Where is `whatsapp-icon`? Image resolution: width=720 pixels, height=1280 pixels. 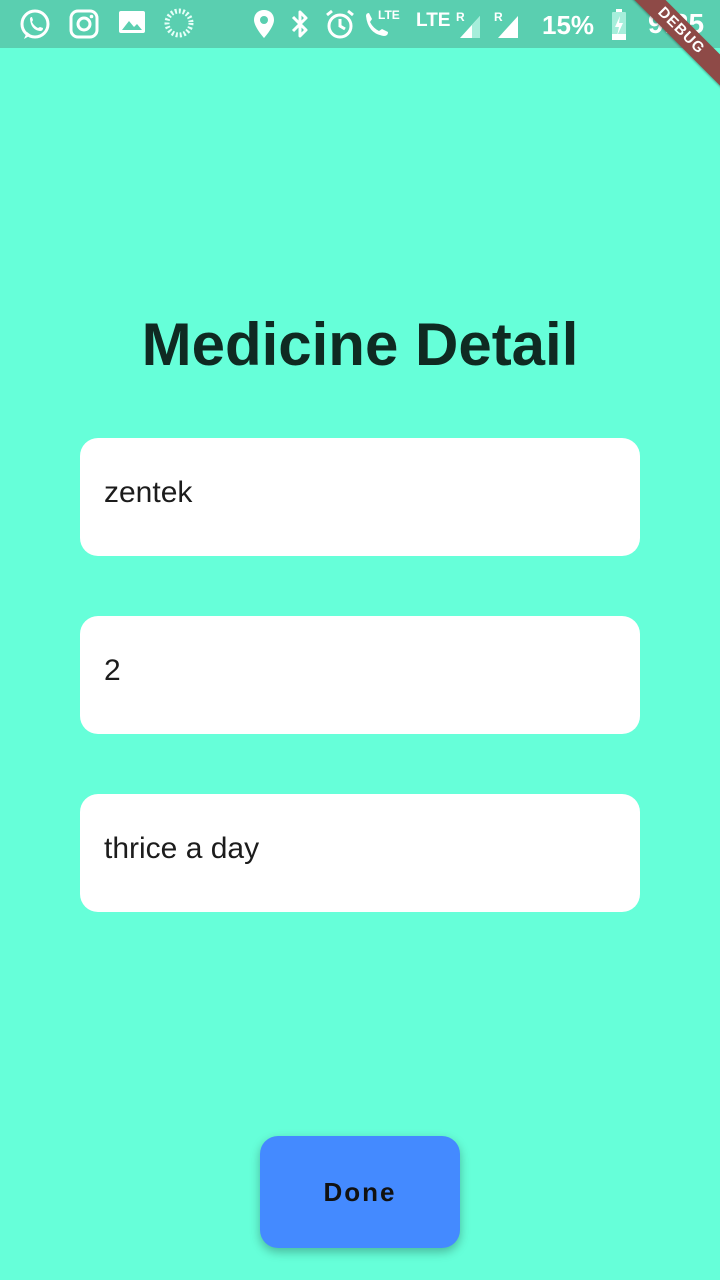 whatsapp-icon is located at coordinates (35, 24).